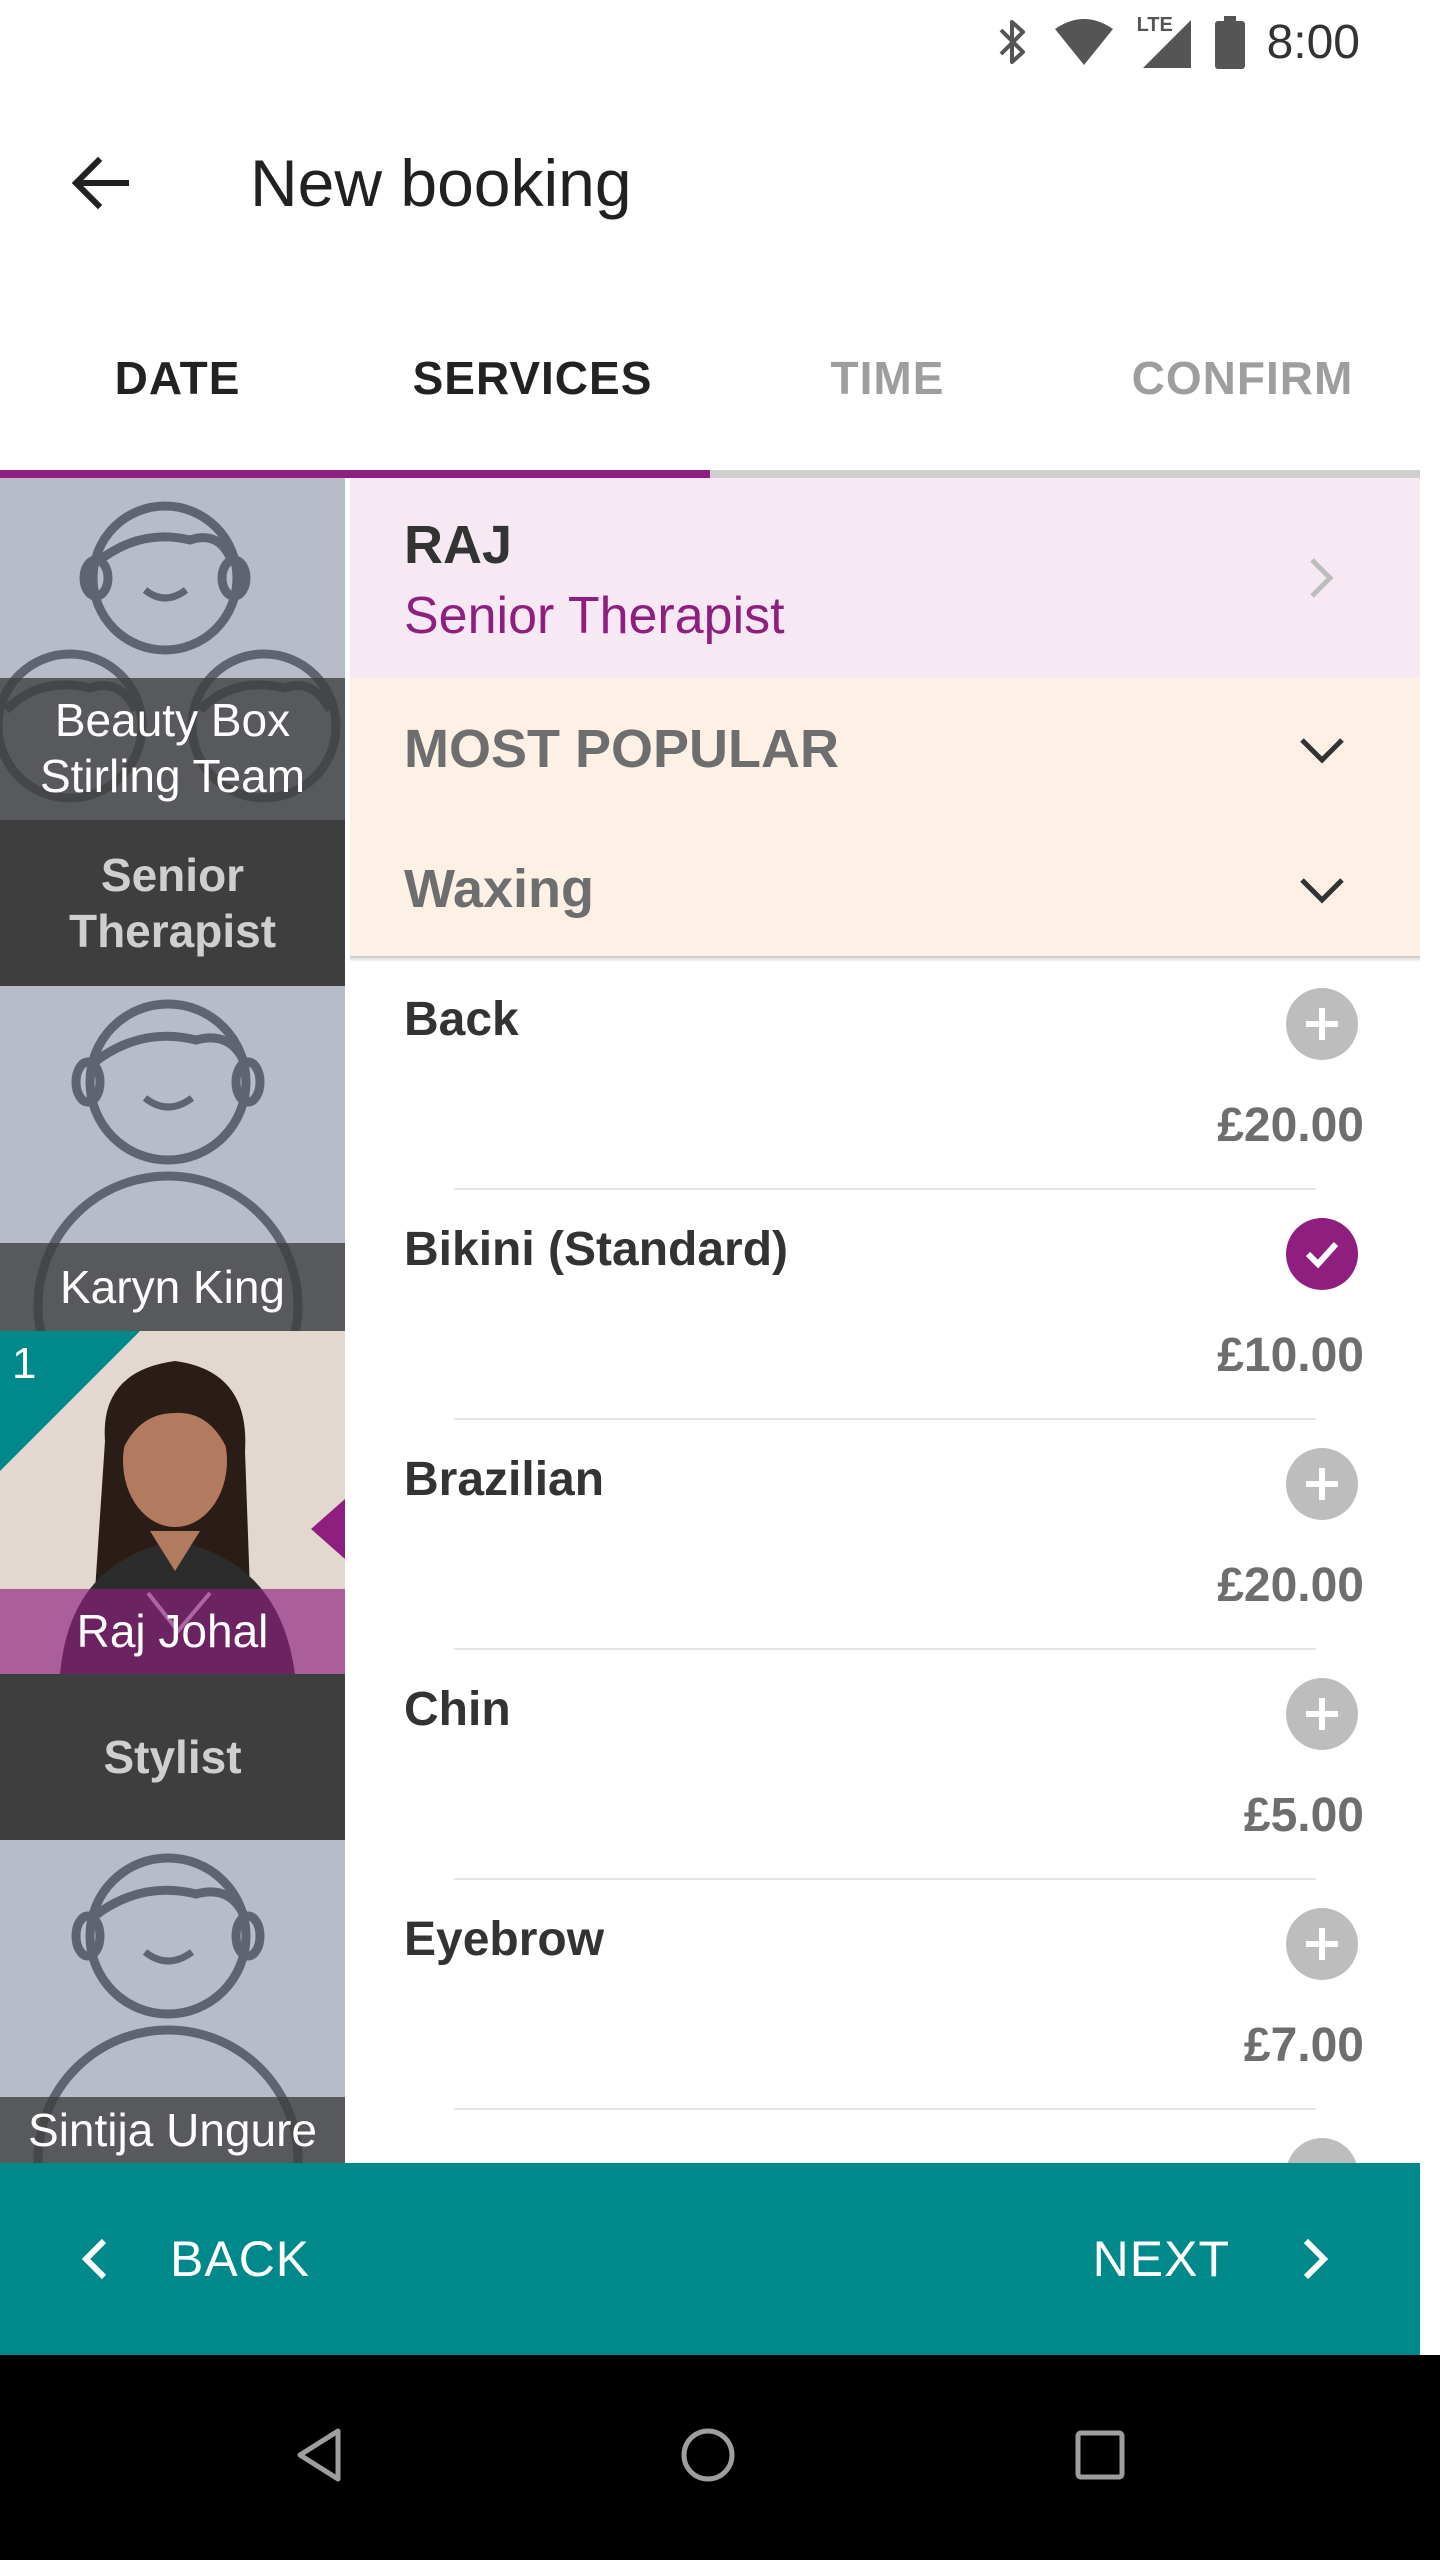 Image resolution: width=1440 pixels, height=2560 pixels. I want to click on system-home-button, so click(708, 2455).